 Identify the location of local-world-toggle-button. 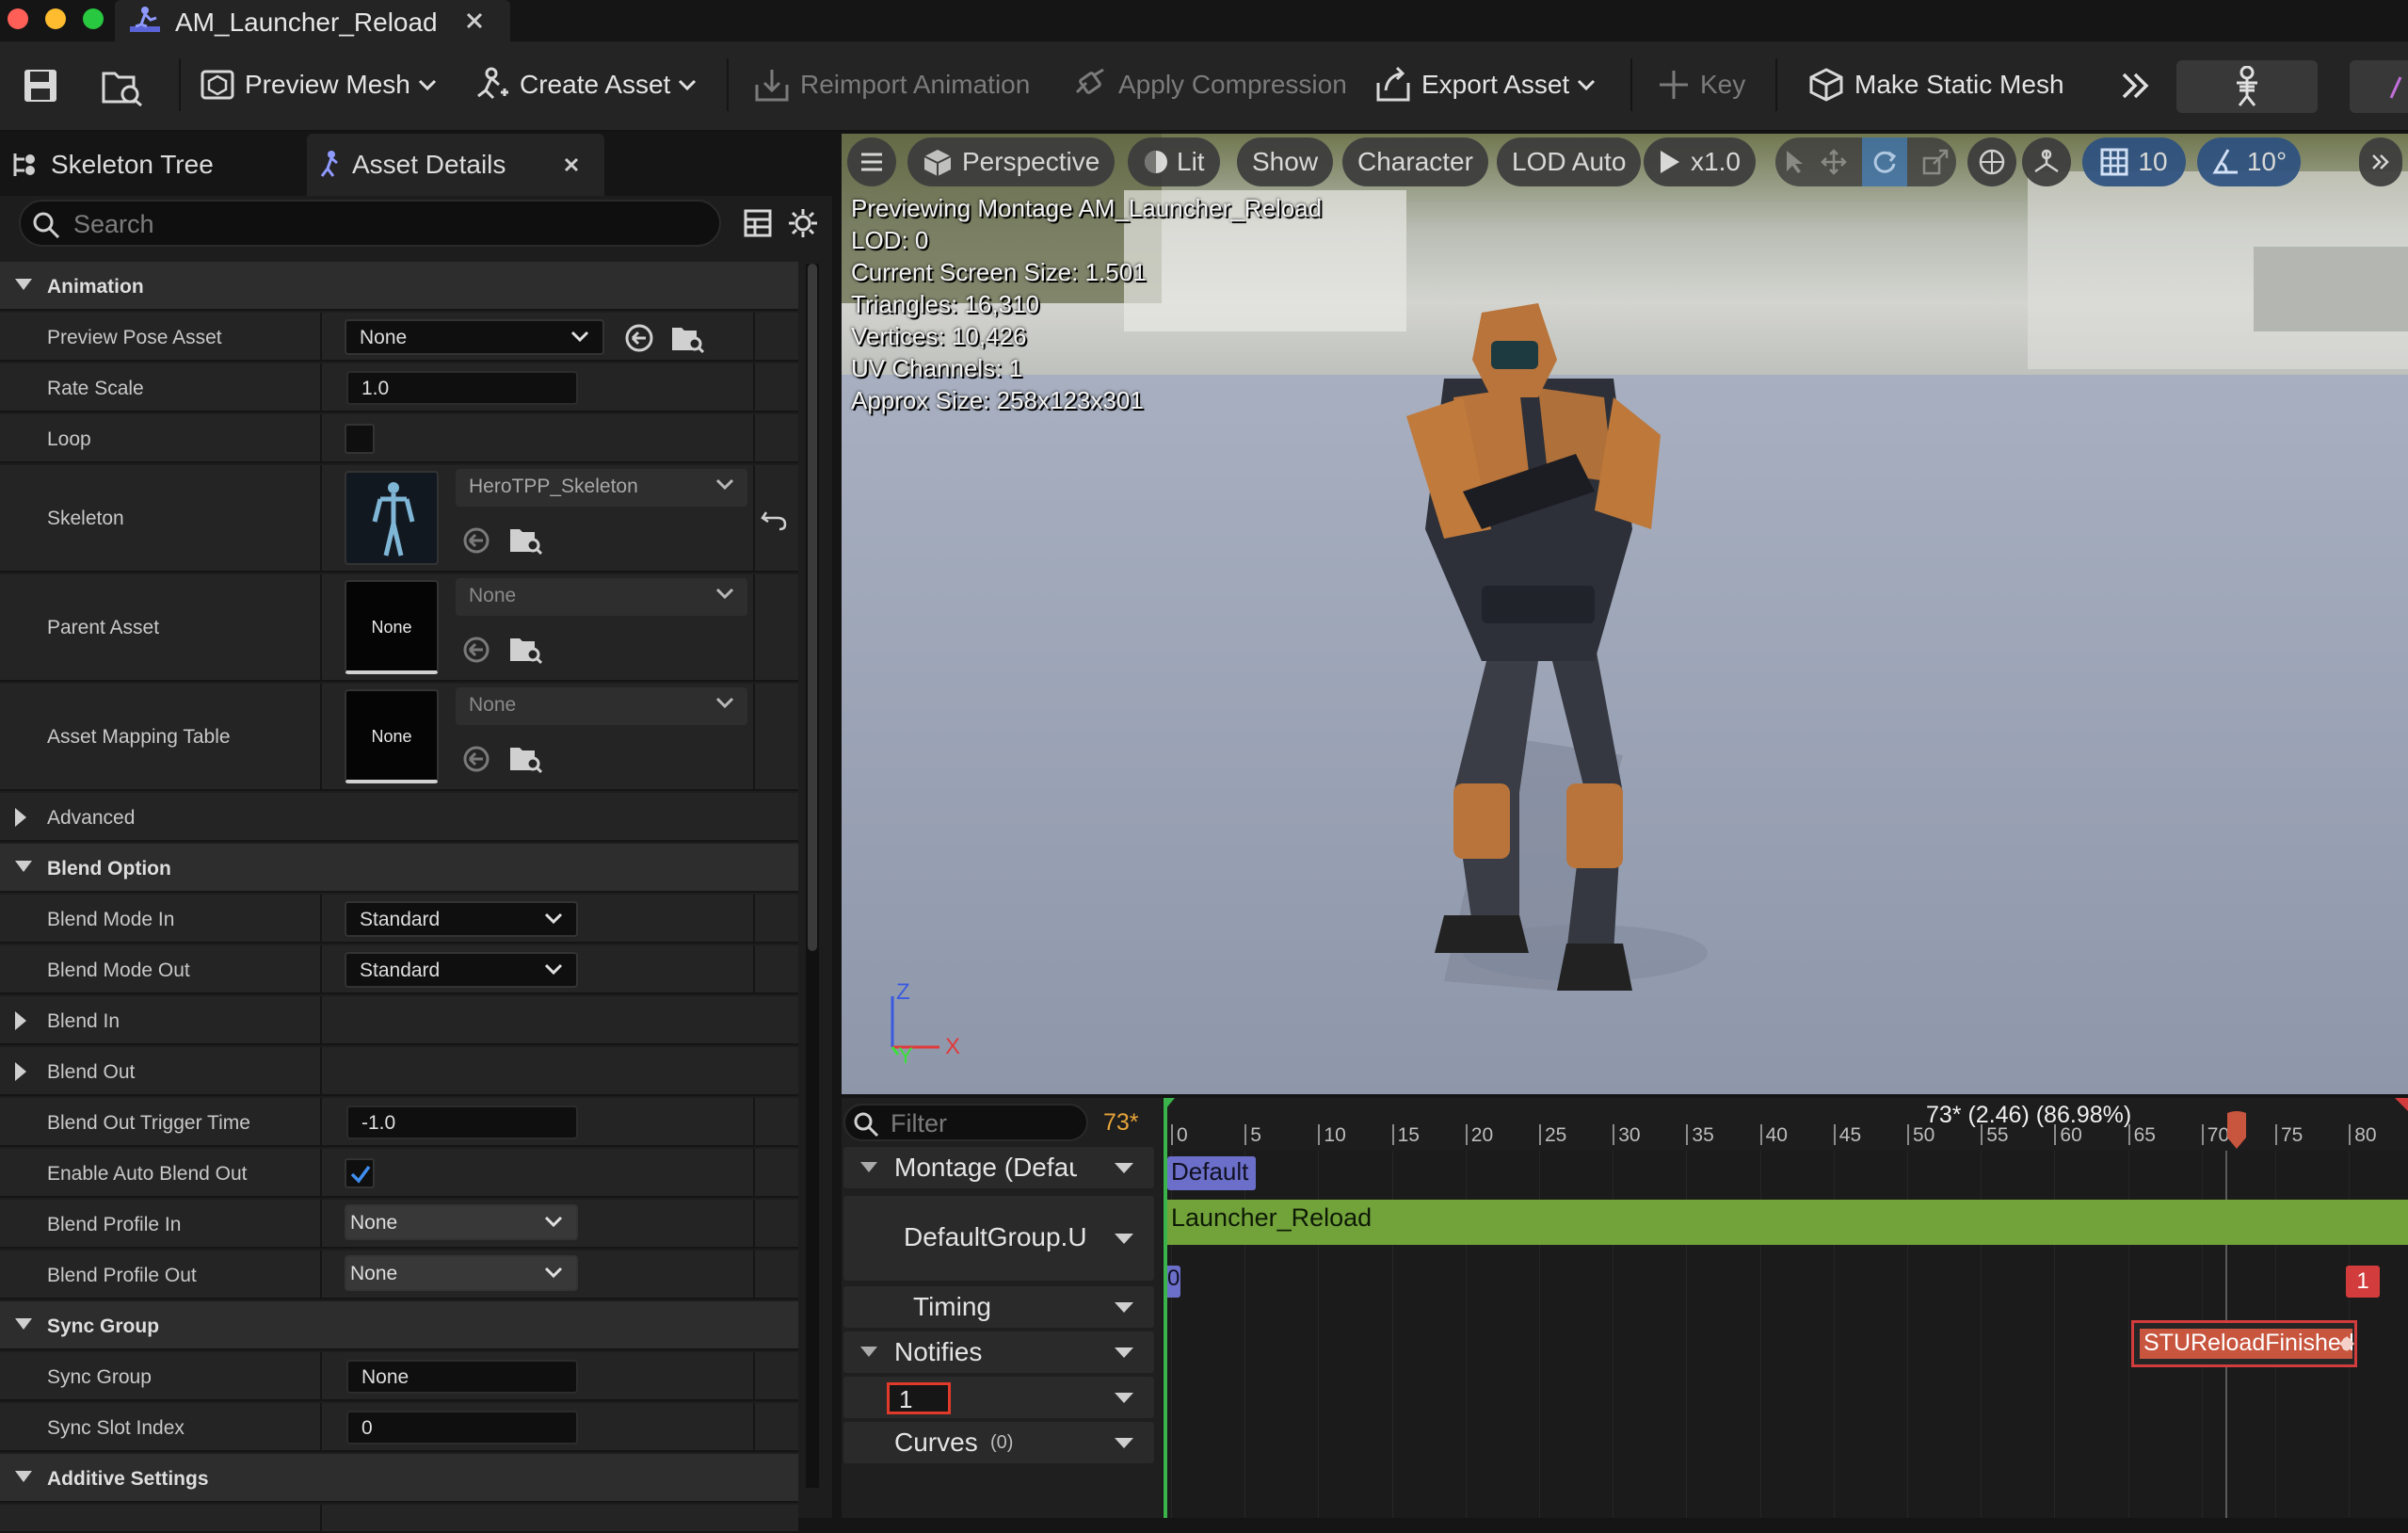
(1992, 161).